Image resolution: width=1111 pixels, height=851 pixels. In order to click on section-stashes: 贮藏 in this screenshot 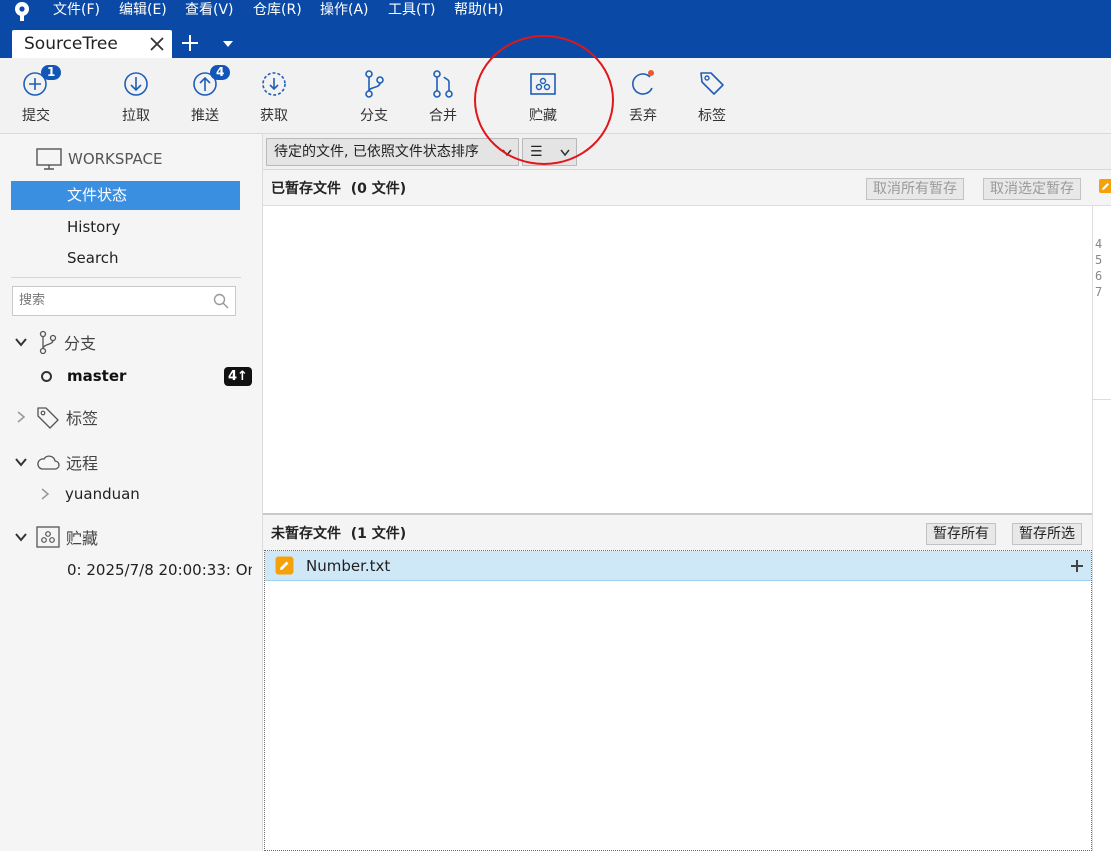, I will do `click(56, 537)`.